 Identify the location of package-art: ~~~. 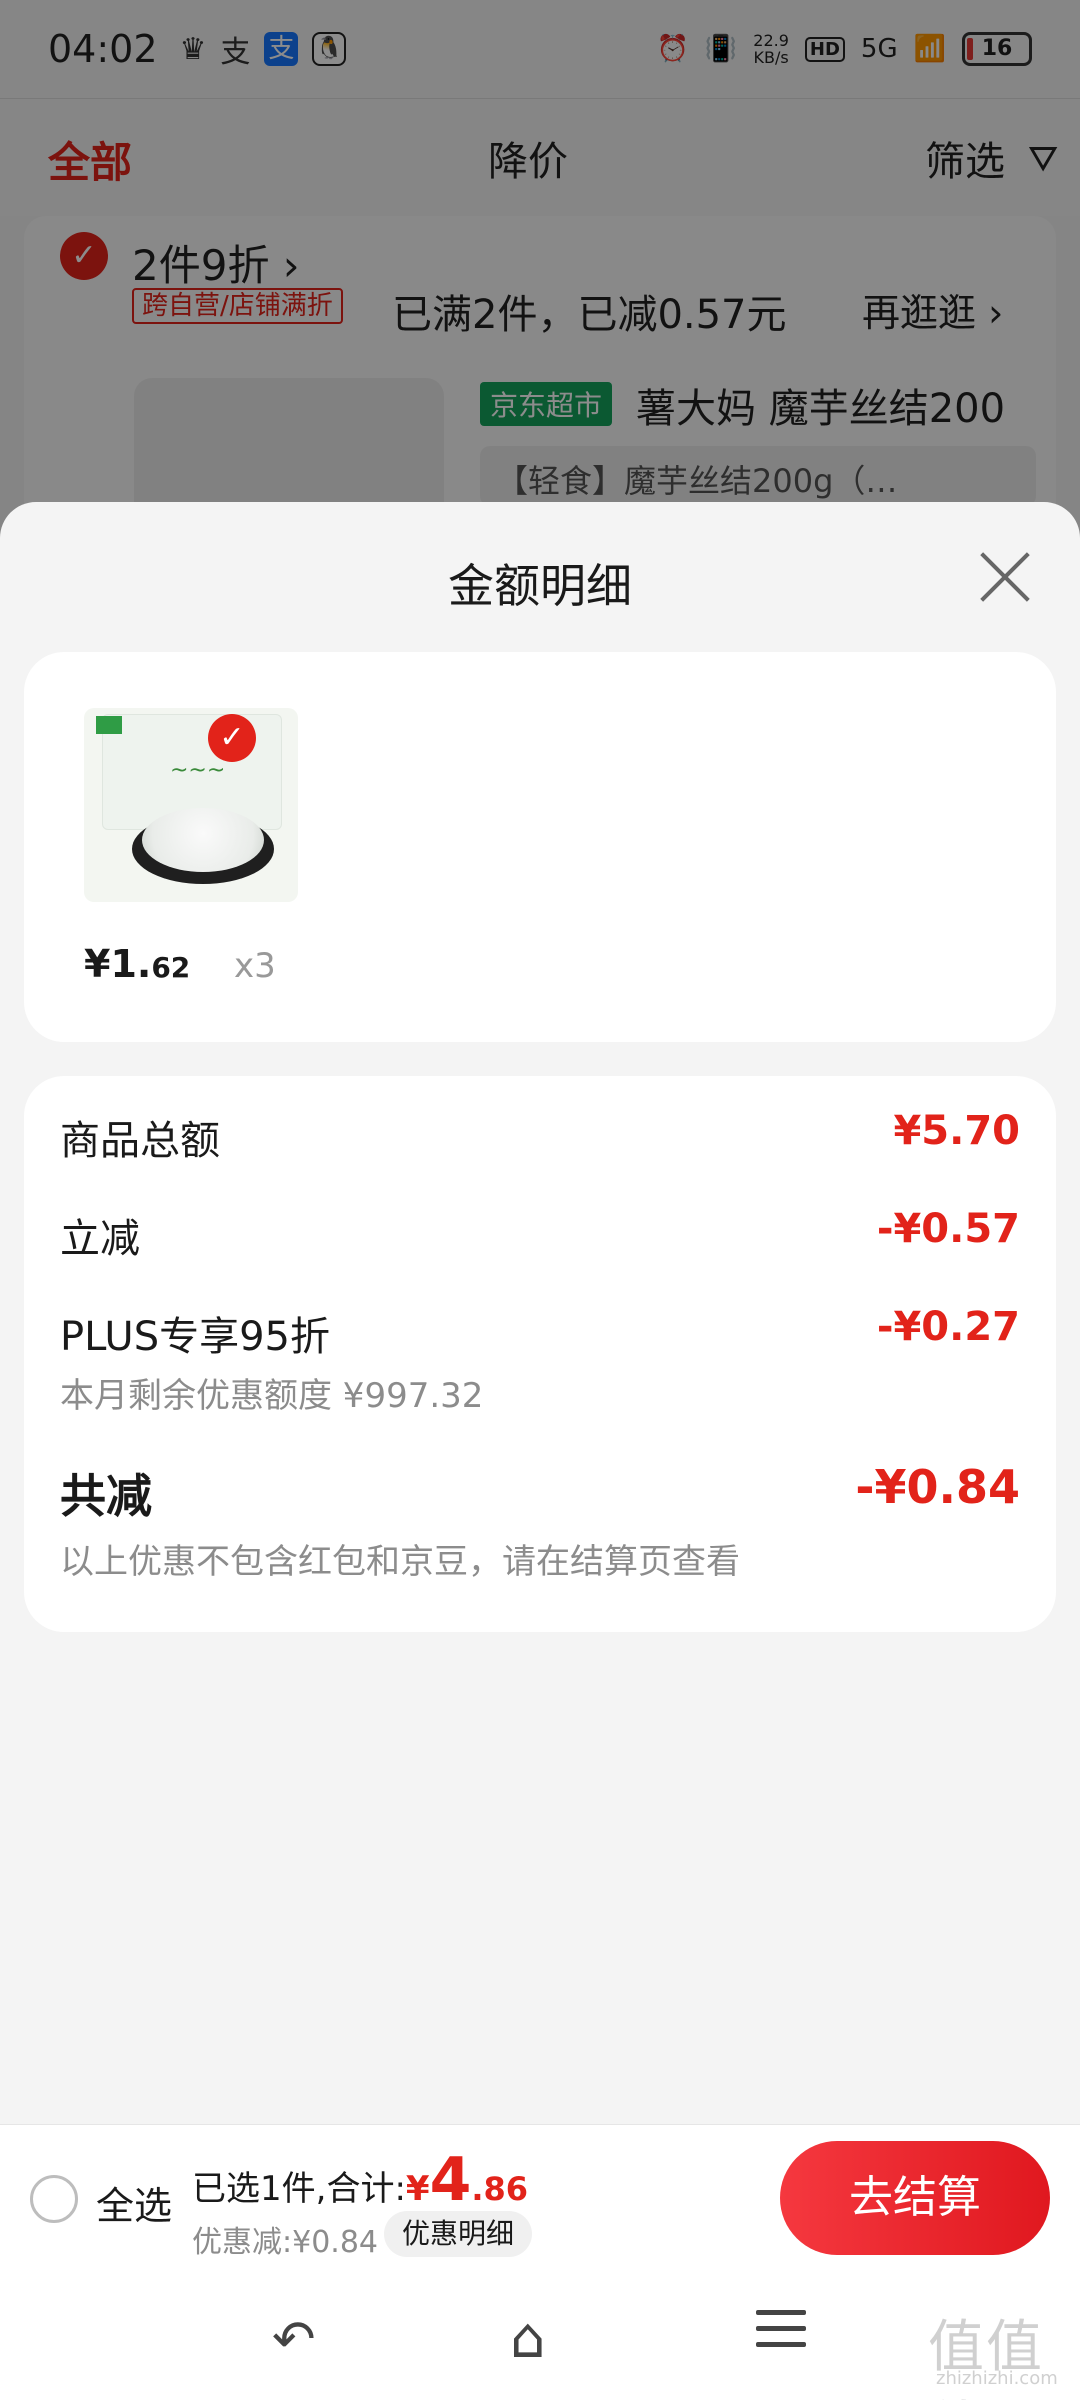
(198, 770).